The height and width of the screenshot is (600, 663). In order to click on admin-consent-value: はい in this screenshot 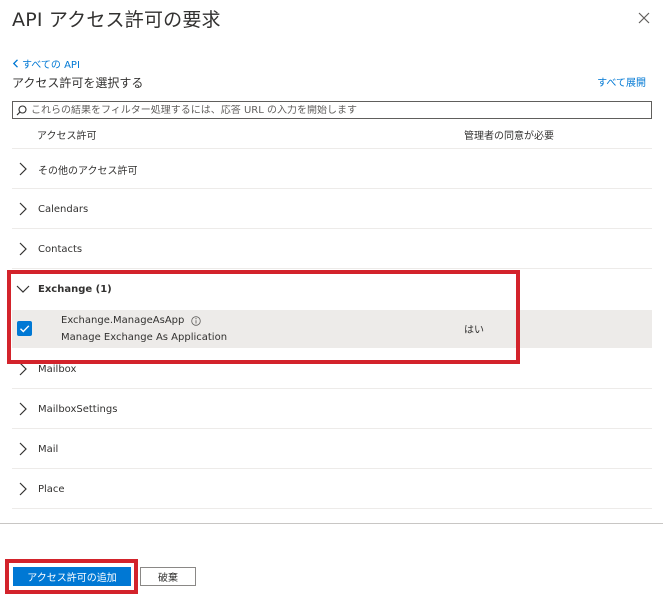, I will do `click(474, 330)`.